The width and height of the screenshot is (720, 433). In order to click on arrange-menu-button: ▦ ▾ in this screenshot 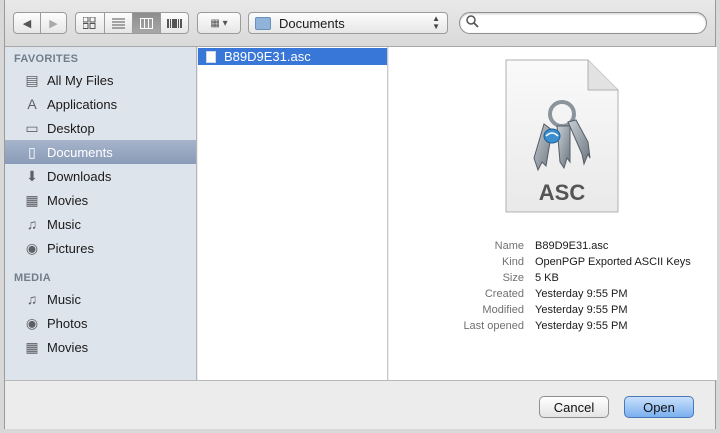, I will do `click(219, 23)`.